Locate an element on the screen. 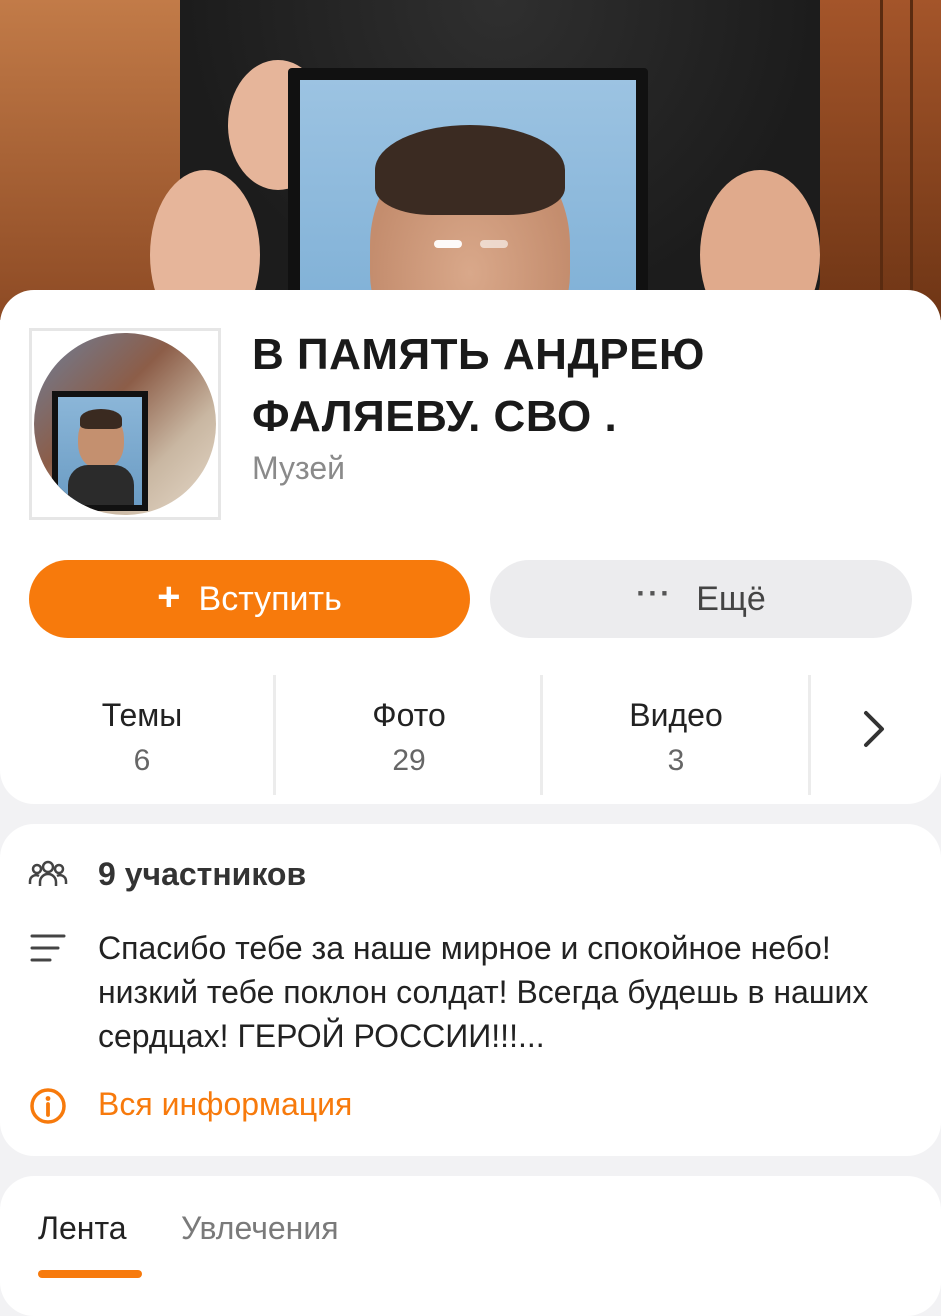 This screenshot has width=941, height=1316. tab-feed: Лента is located at coordinates (82, 1228).